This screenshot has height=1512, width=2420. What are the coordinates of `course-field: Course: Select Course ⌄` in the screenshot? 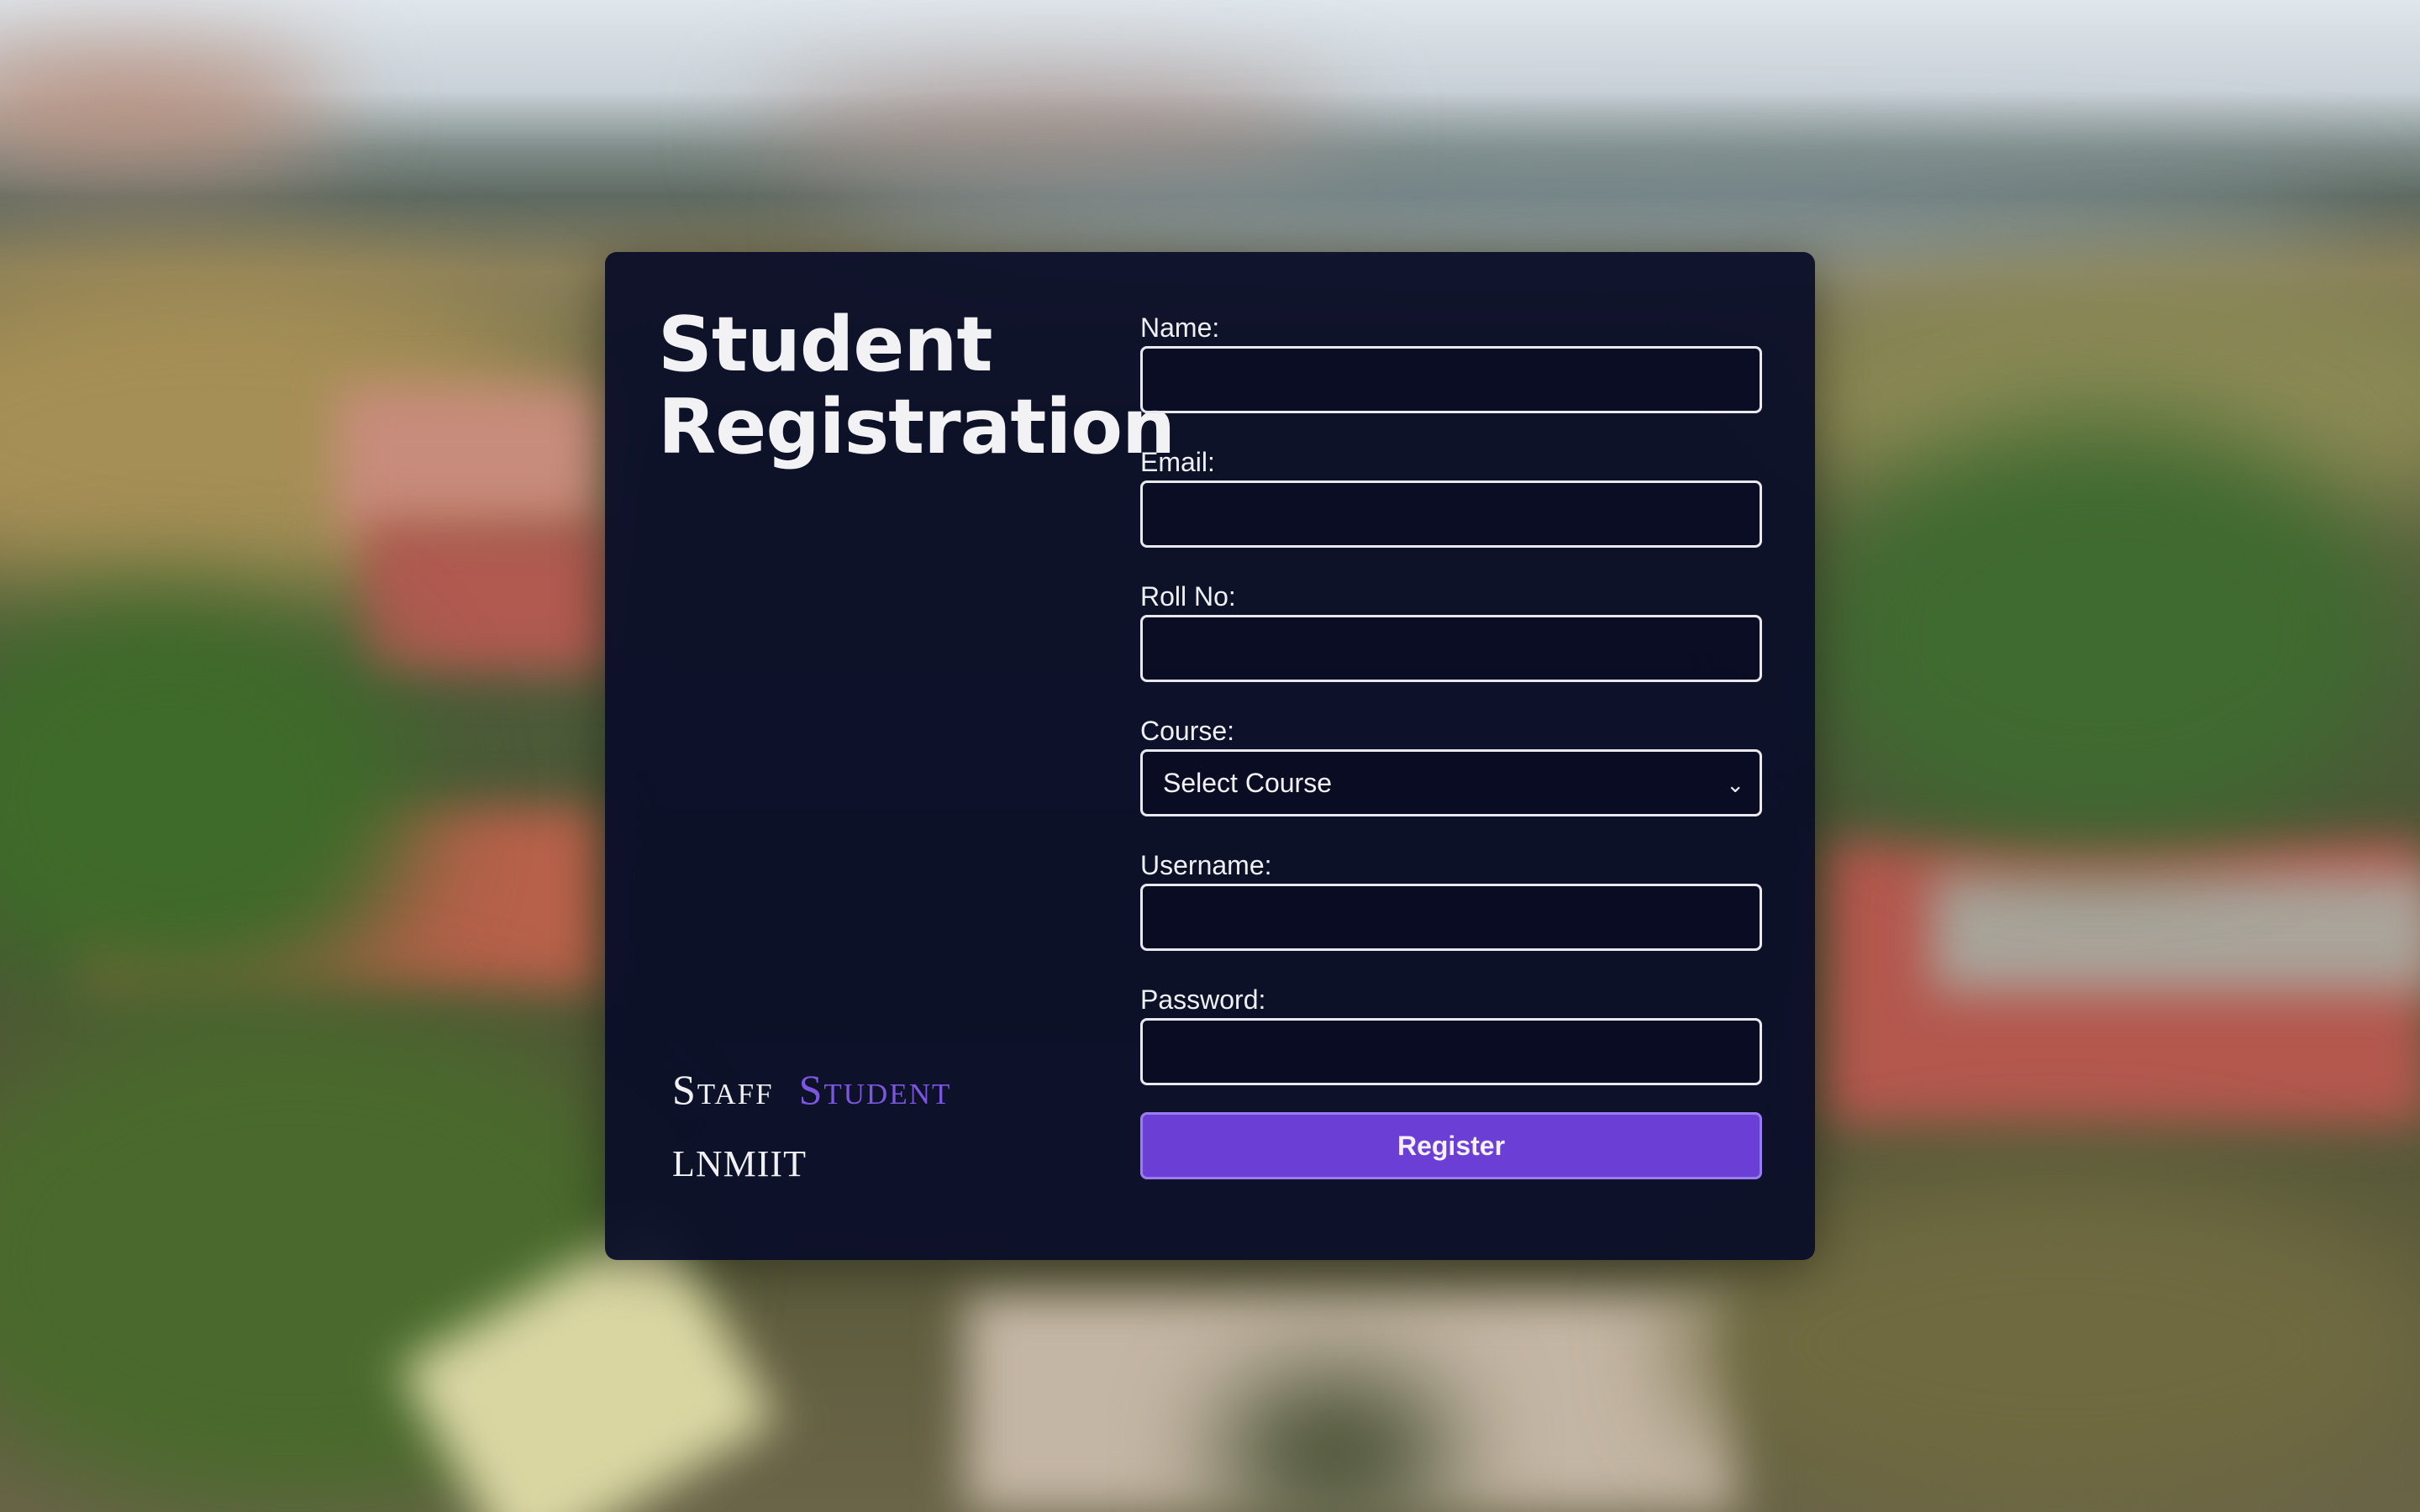 It's located at (1451, 764).